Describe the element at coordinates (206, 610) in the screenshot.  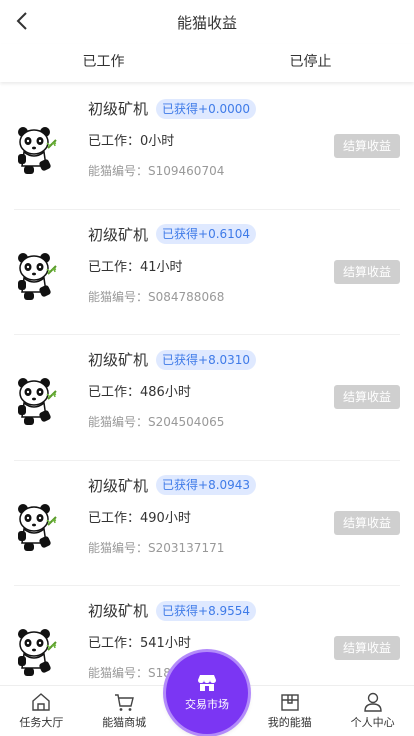
I see `earned-badge: 已获得+8.9554` at that location.